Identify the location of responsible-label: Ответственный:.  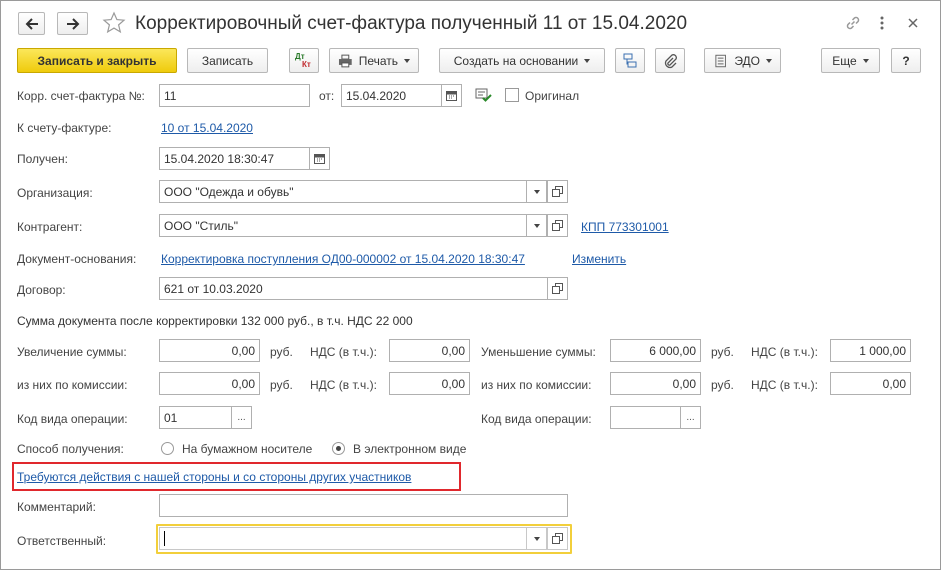
(62, 541).